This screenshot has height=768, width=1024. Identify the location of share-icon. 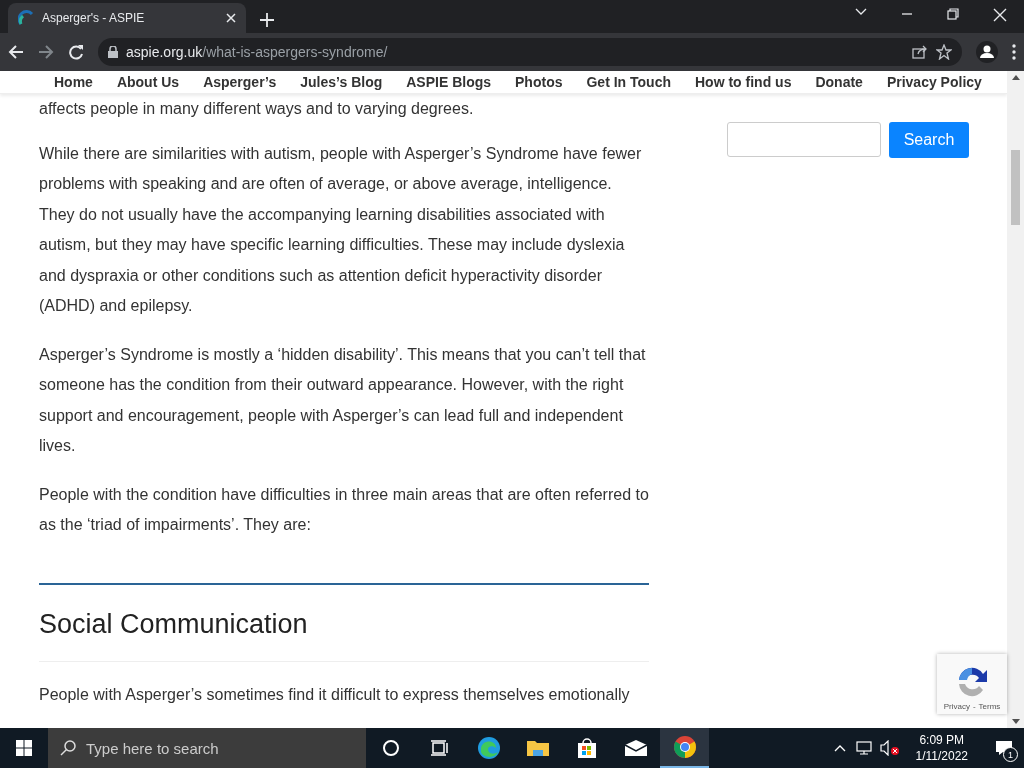
(920, 52).